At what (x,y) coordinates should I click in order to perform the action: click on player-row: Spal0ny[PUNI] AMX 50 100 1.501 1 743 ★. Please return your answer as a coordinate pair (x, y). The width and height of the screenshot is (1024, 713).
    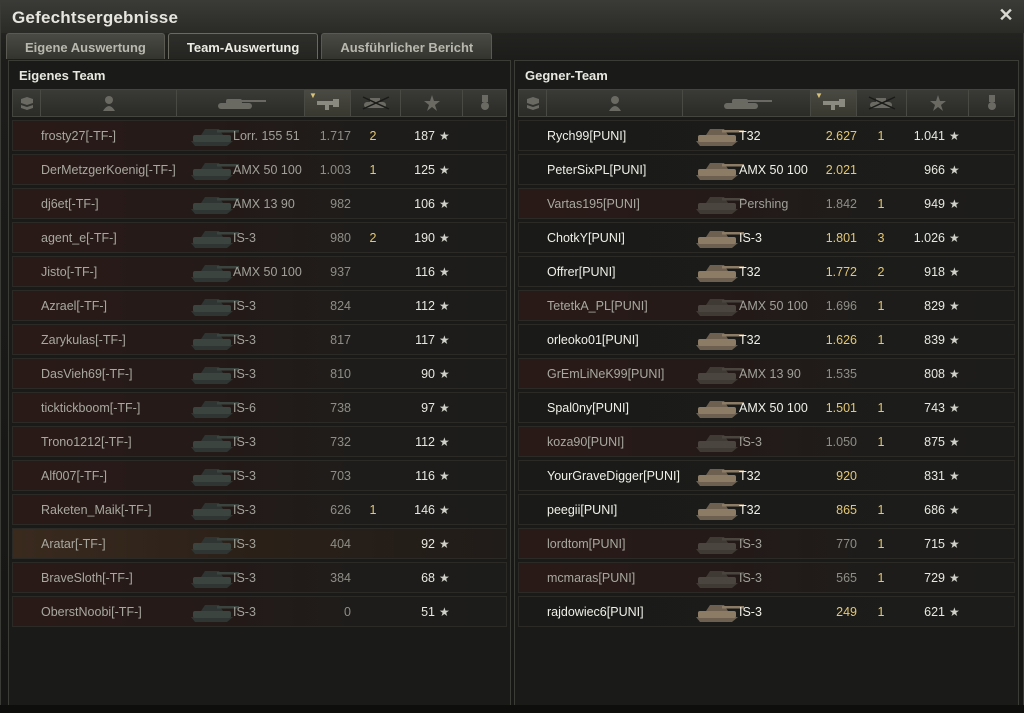
    Looking at the image, I should click on (766, 407).